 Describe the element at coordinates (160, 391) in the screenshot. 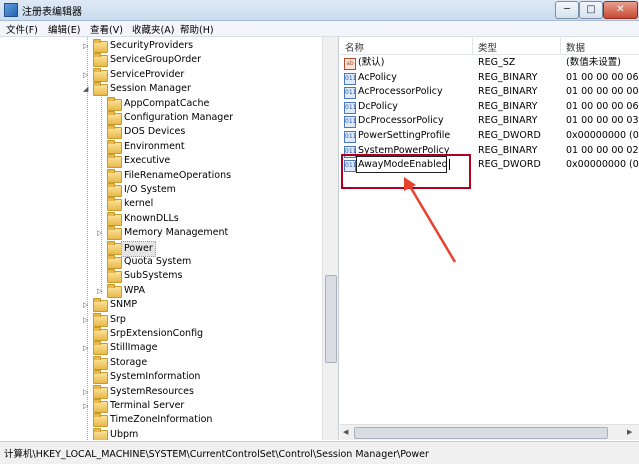

I see `tree-item: ▷ SystemResources` at that location.